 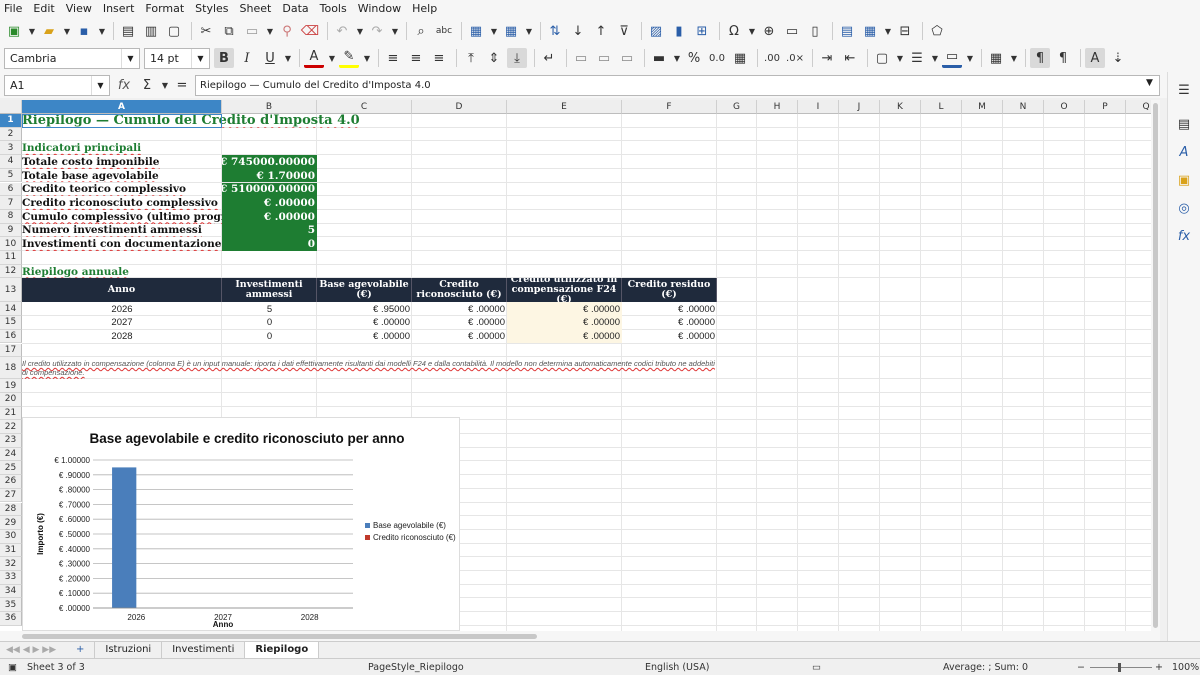 What do you see at coordinates (416, 58) in the screenshot?
I see `align-center-icon: ≡` at bounding box center [416, 58].